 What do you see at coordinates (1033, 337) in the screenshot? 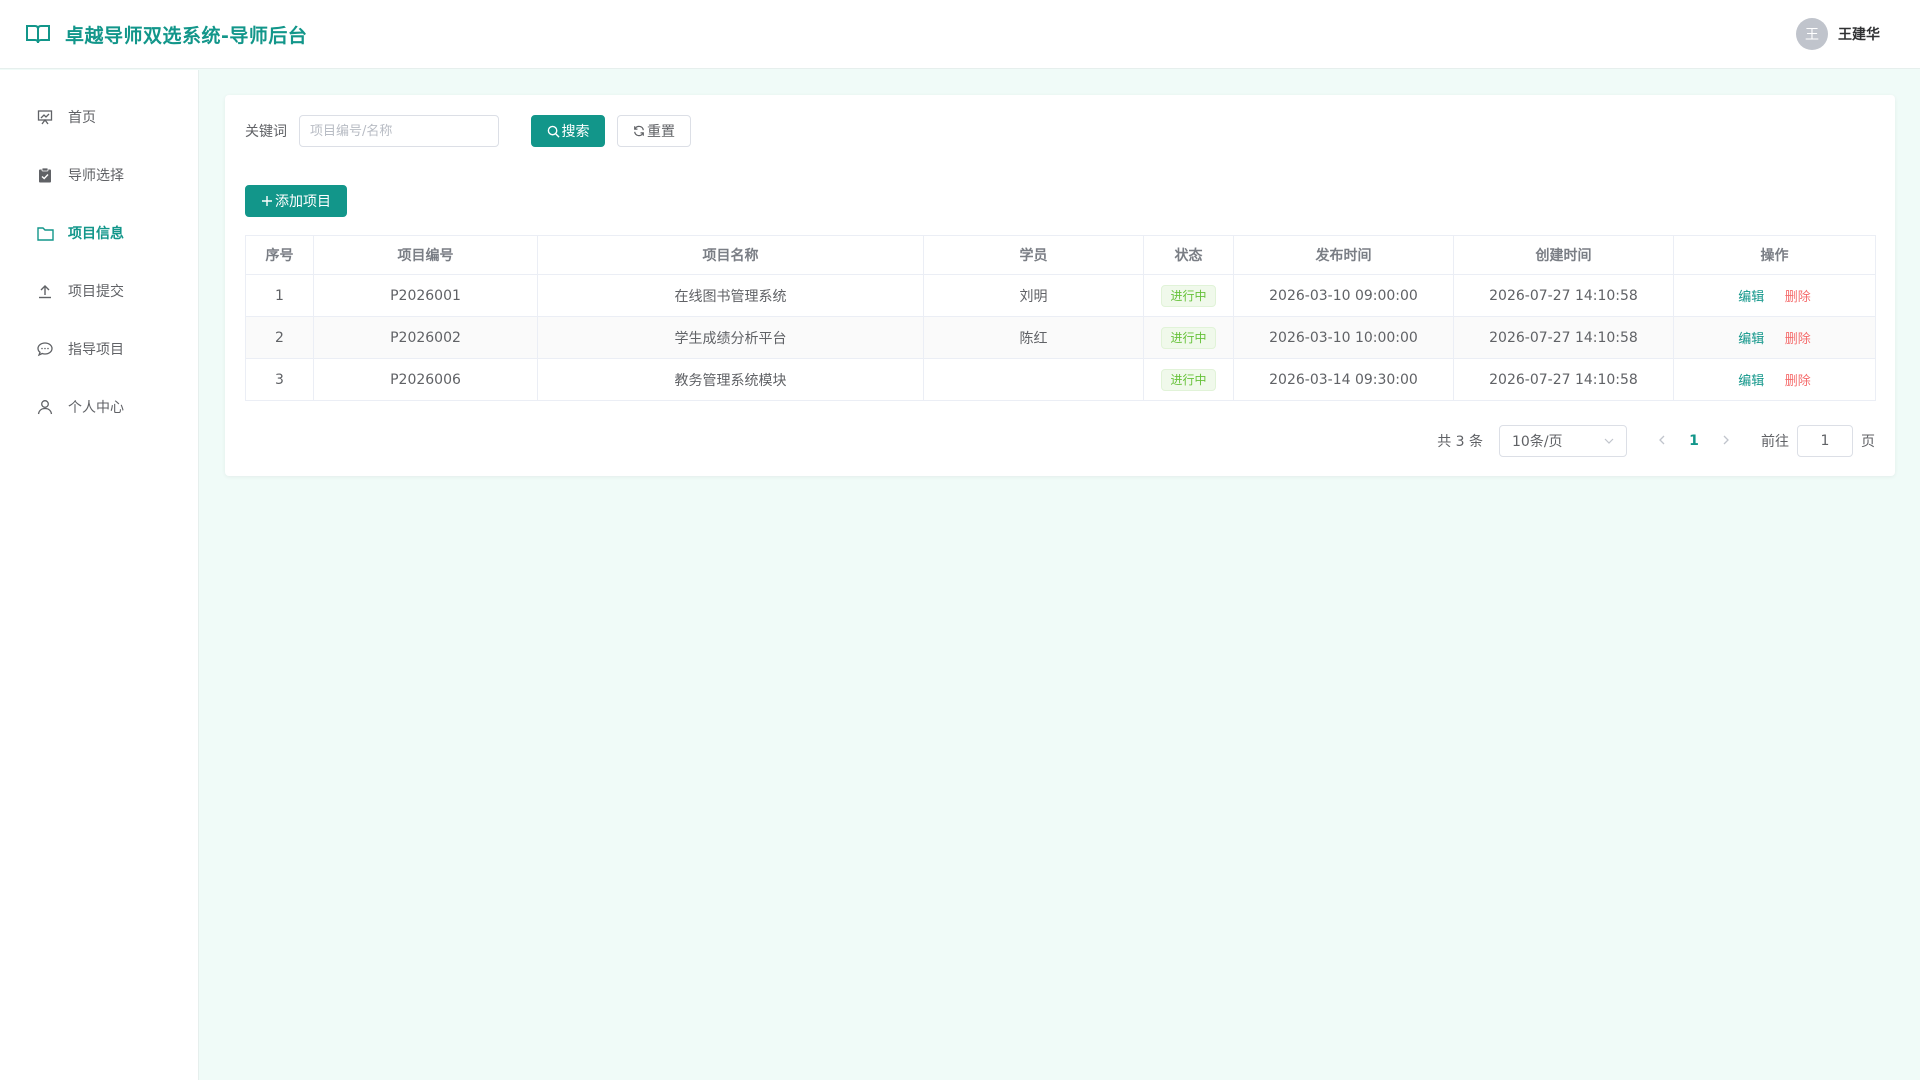
I see `student-name: 陈红` at bounding box center [1033, 337].